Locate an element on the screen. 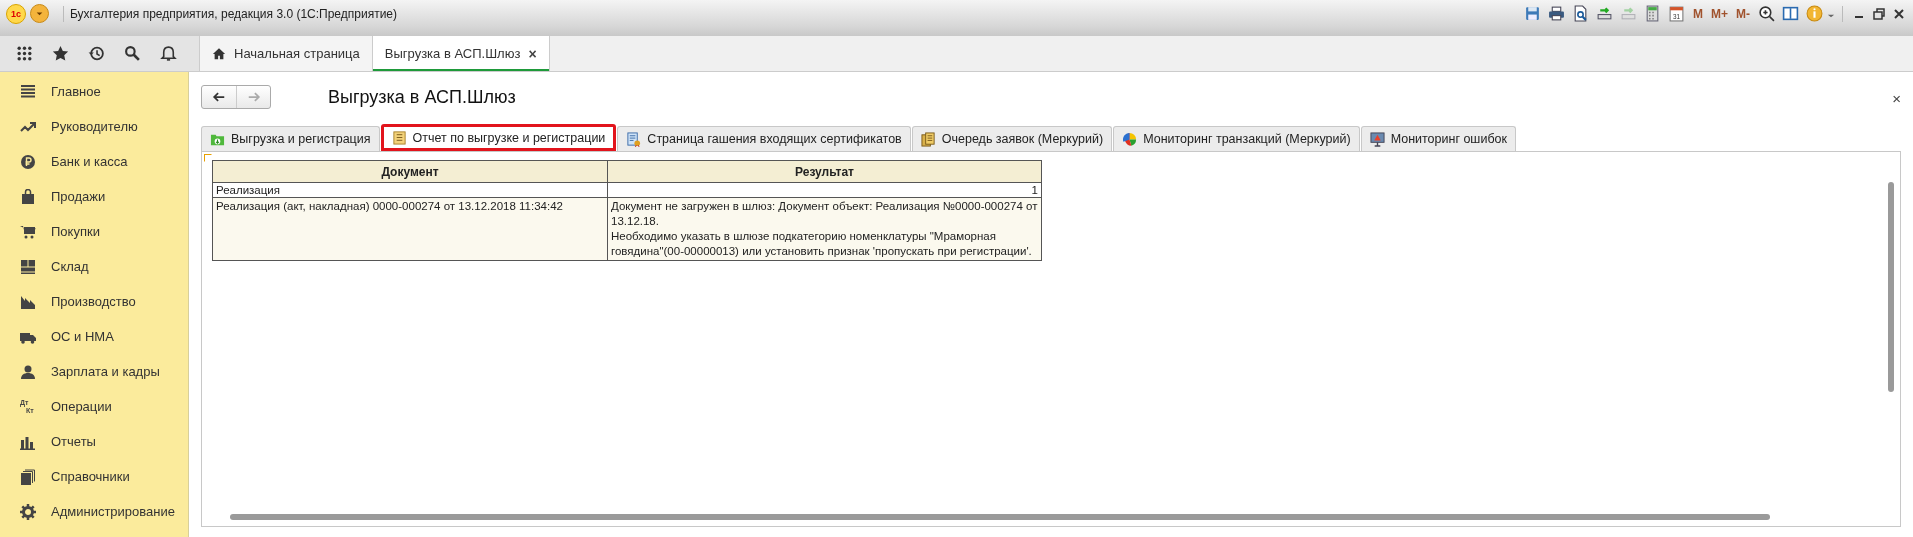 The width and height of the screenshot is (1913, 537). sidebar-item: Склад is located at coordinates (94, 266).